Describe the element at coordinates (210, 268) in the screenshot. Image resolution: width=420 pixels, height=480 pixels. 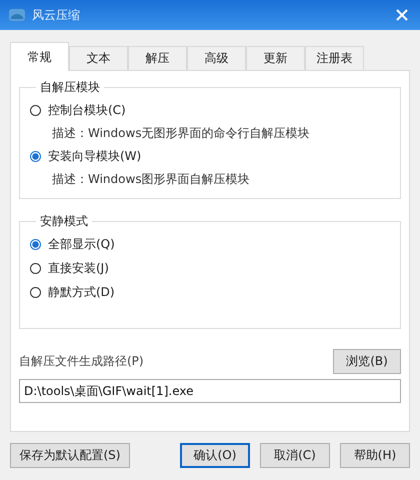
I see `radio-option: 直接安装(J)` at that location.